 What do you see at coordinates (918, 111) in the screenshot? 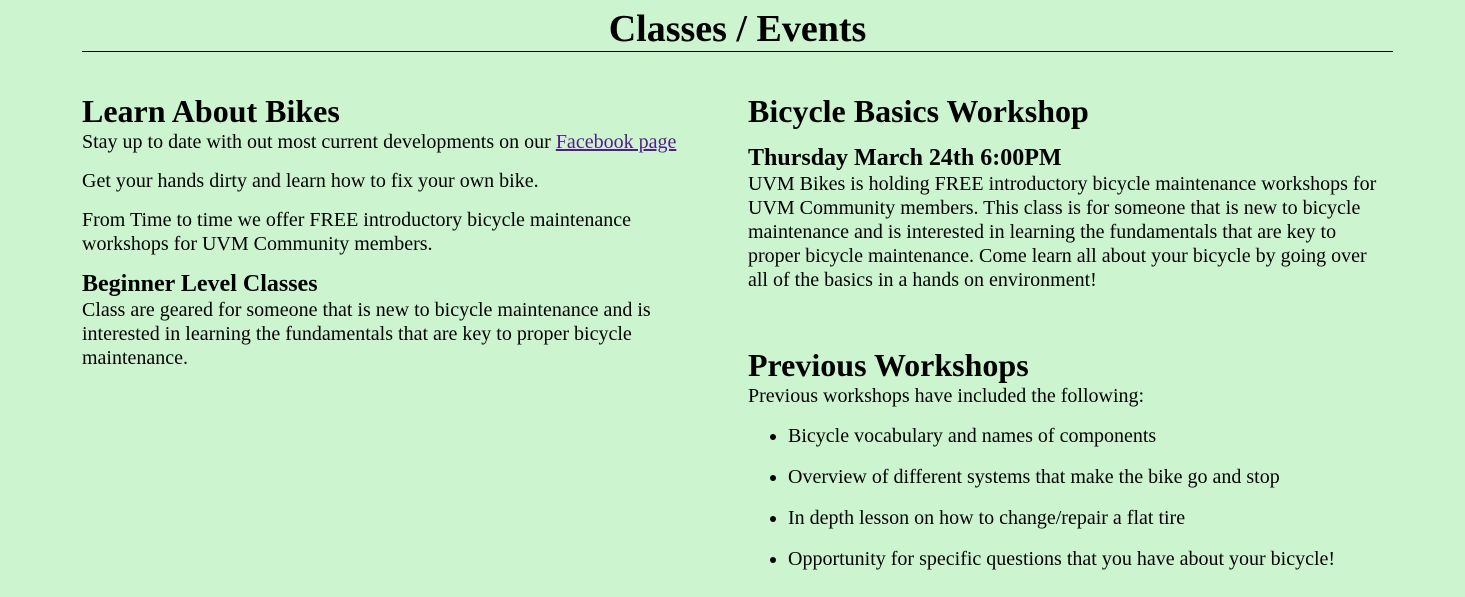
I see `bicycle-basics-heading: Bicycle Basics Workshop` at bounding box center [918, 111].